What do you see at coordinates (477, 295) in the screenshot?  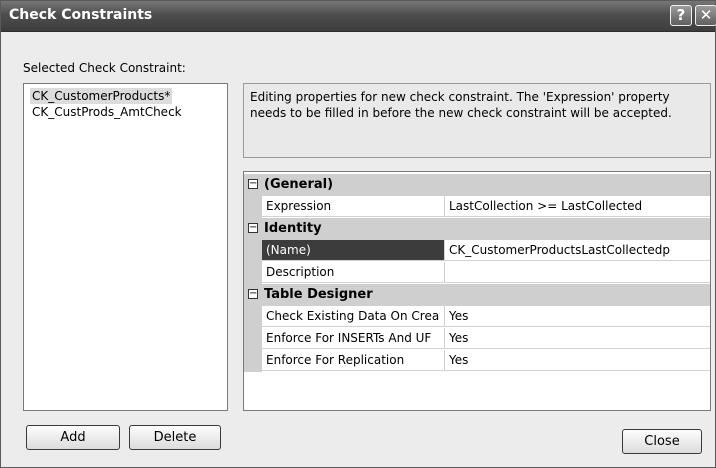 I see `category-table-designer: − Table Designer` at bounding box center [477, 295].